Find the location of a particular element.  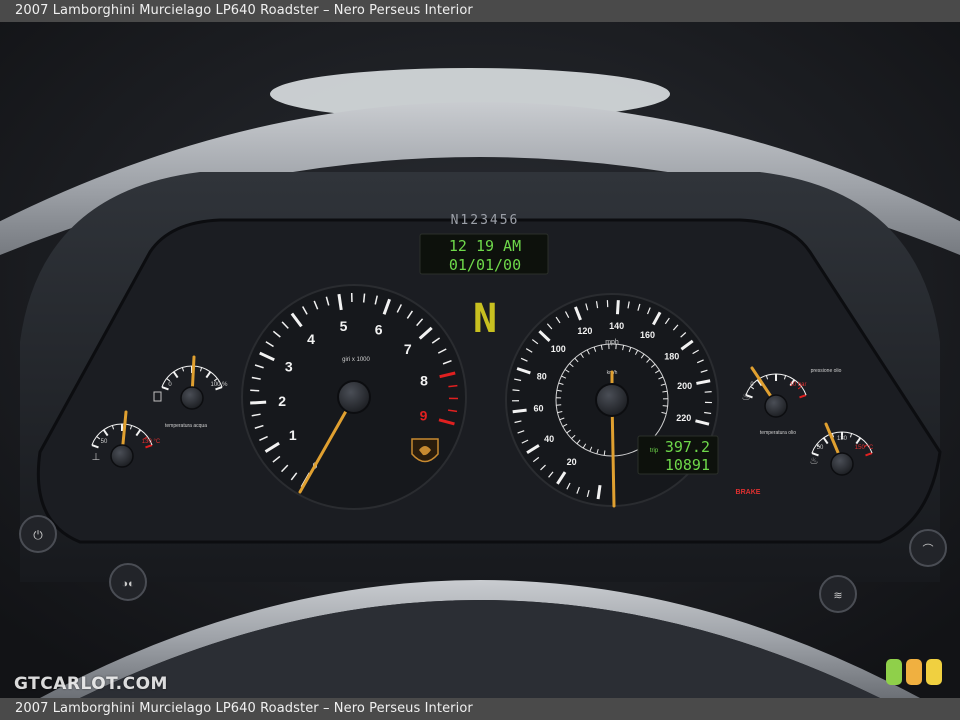

speedometer-number: 120 is located at coordinates (584, 331).